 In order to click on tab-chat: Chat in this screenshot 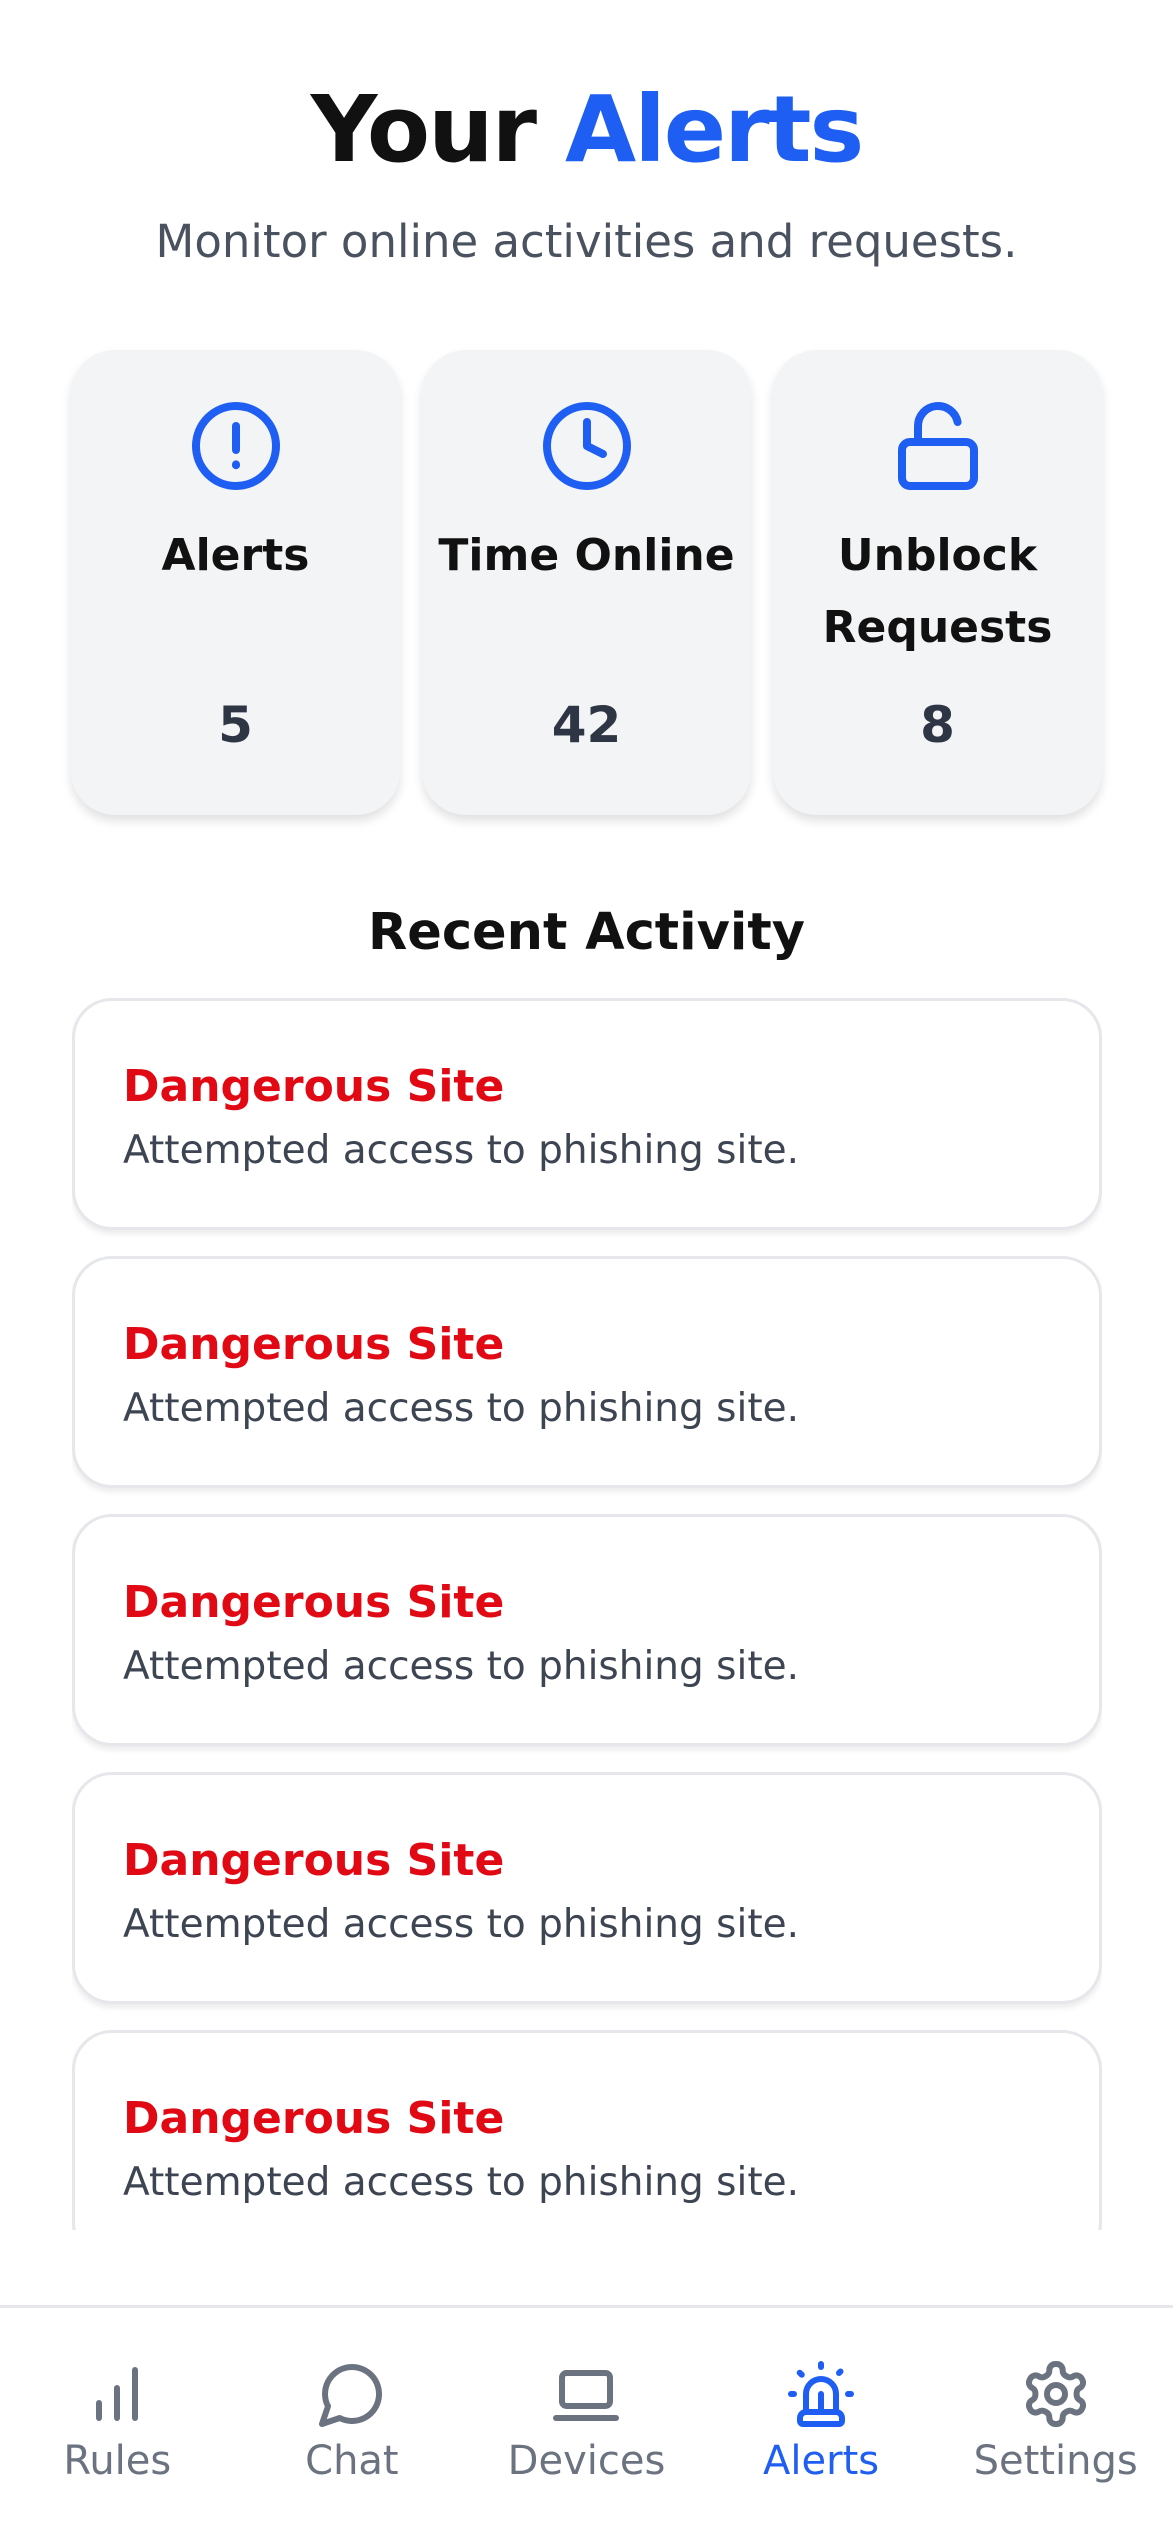, I will do `click(352, 2421)`.